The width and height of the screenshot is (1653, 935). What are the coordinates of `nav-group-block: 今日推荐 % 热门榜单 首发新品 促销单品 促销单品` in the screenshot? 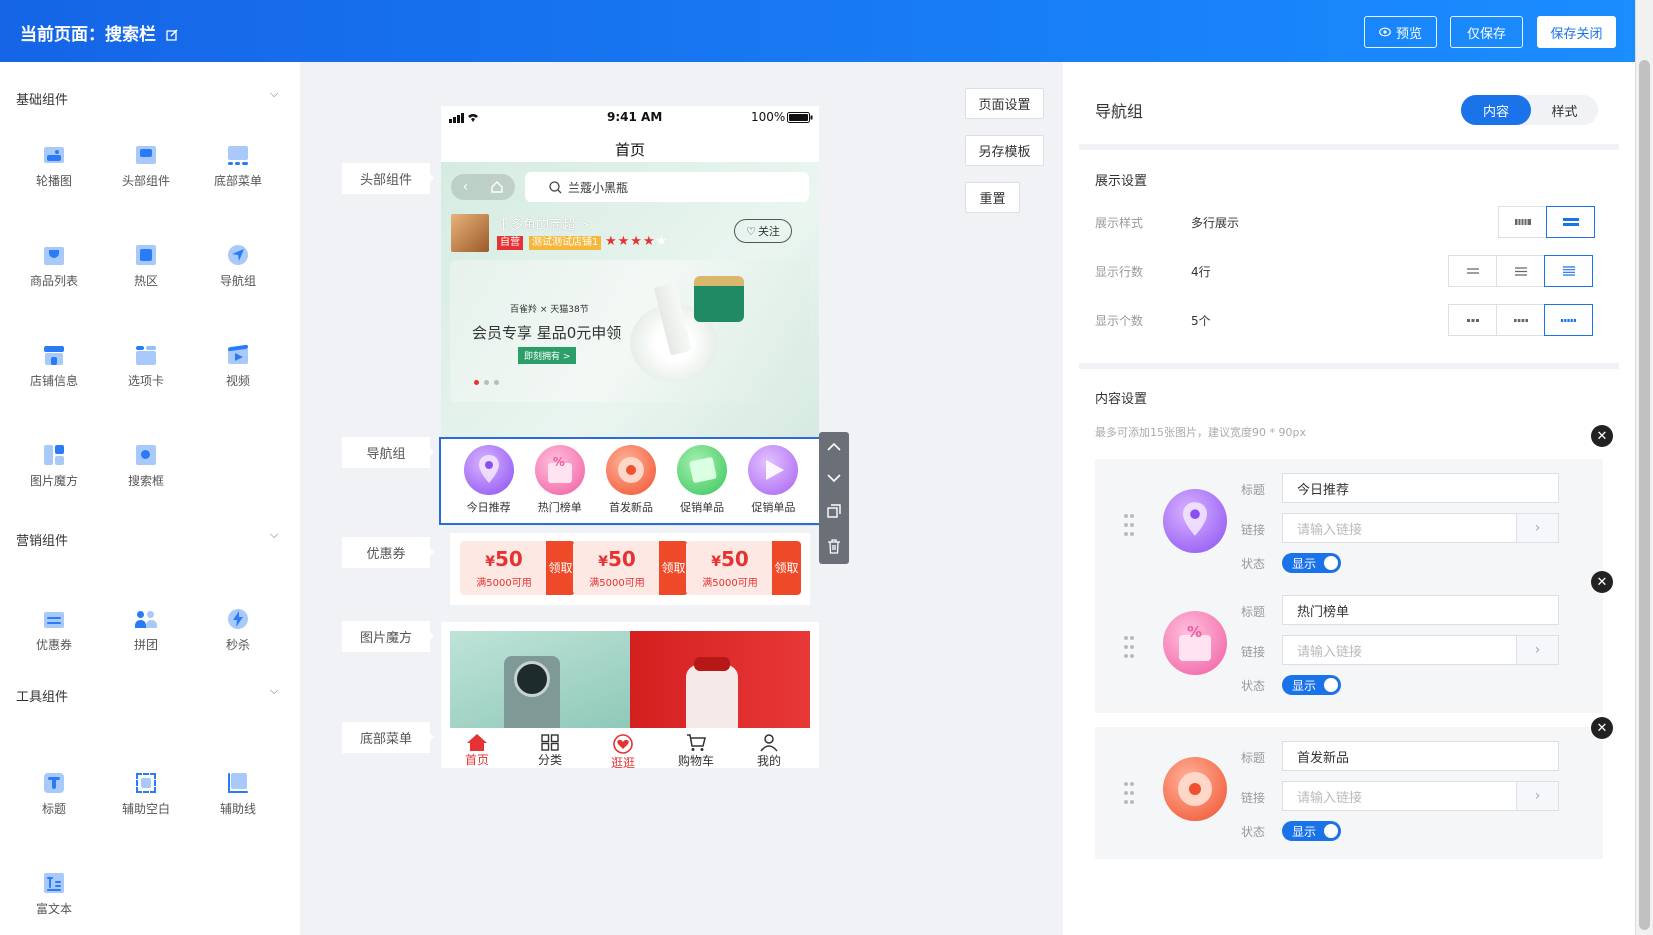 It's located at (630, 481).